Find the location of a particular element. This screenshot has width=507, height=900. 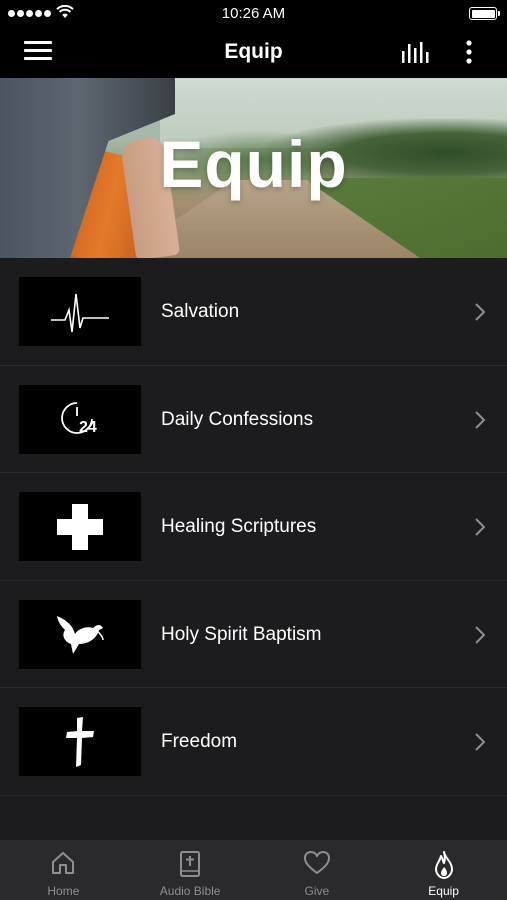

dove-icon is located at coordinates (80, 635).